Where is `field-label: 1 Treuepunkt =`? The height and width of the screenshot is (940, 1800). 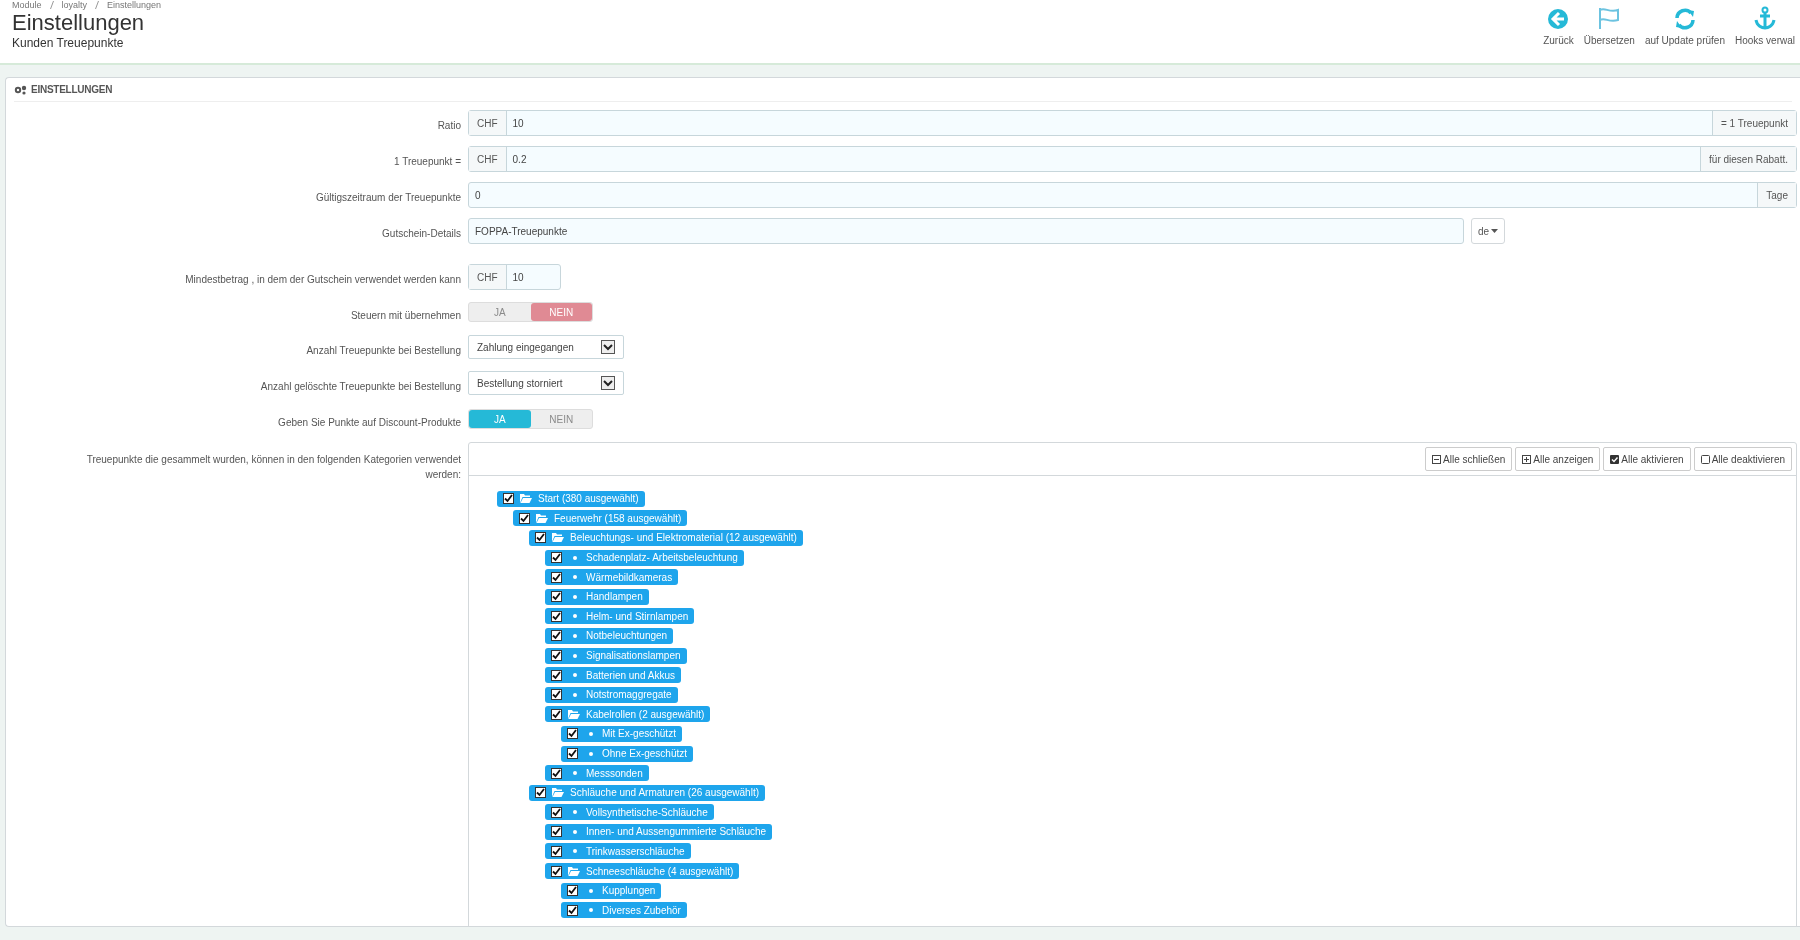
field-label: 1 Treuepunkt = is located at coordinates (427, 162).